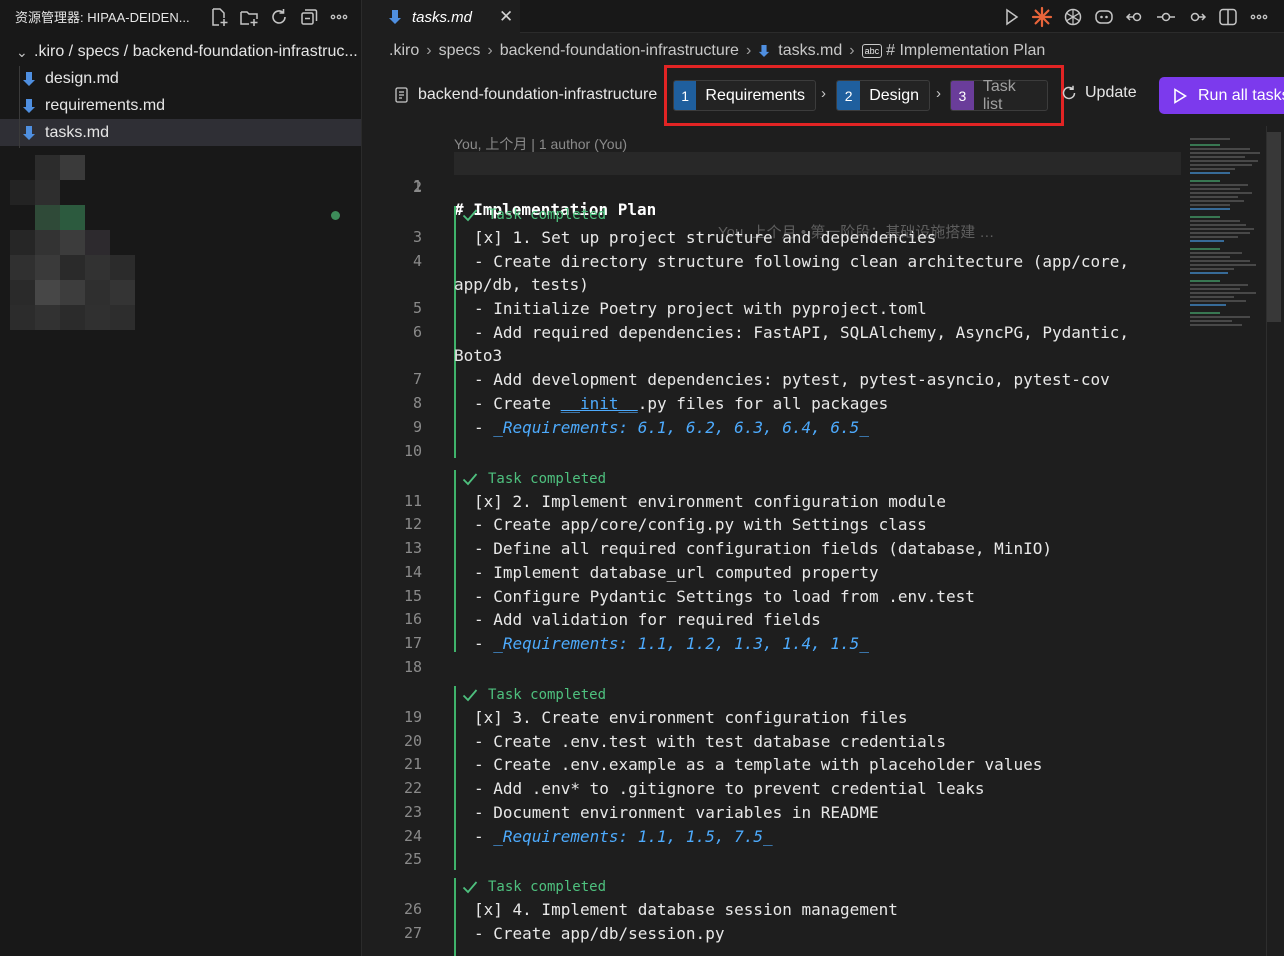  What do you see at coordinates (827, 16) in the screenshot?
I see `editor-tab-bar: tasks.md ✕` at bounding box center [827, 16].